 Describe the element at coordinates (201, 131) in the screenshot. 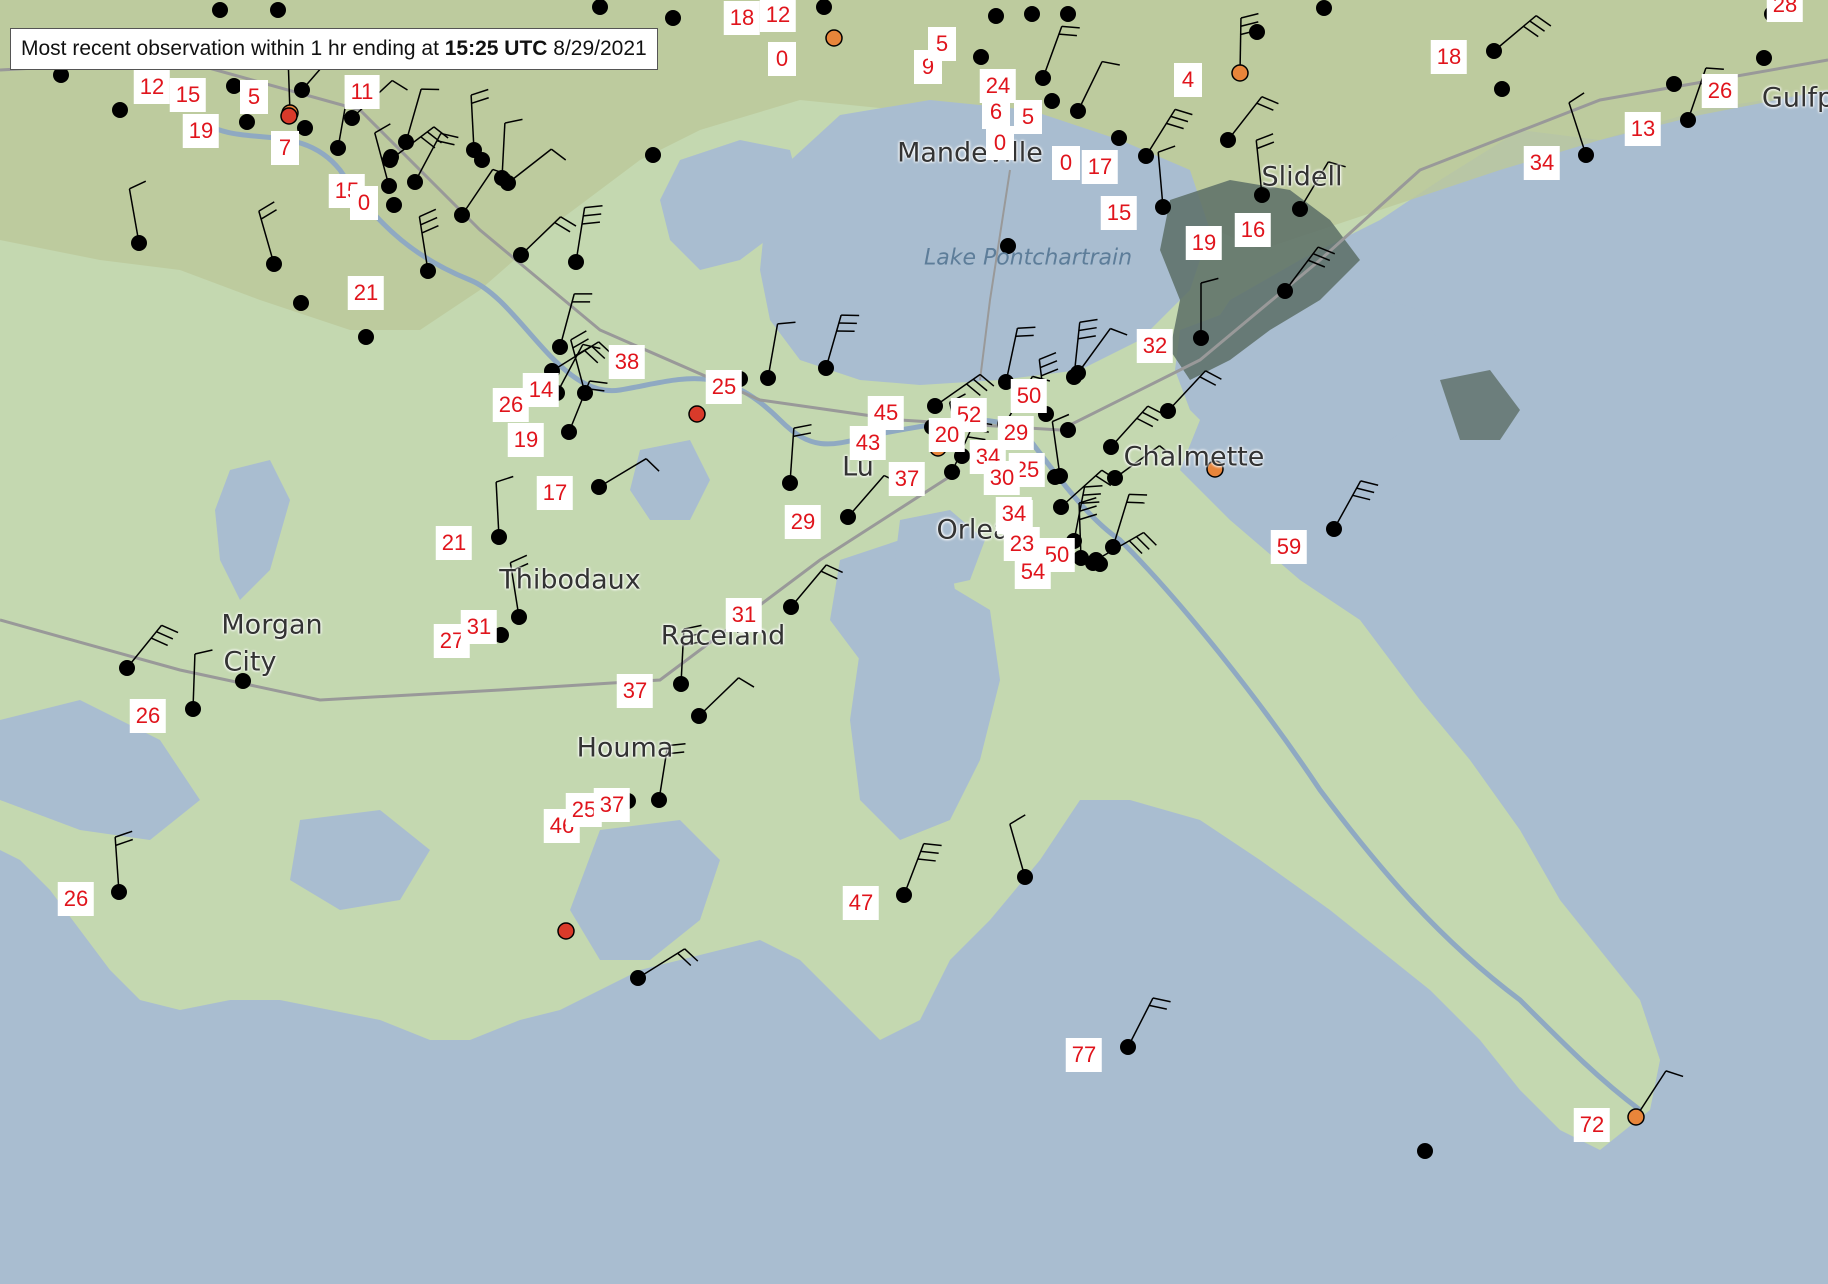

I see `wind-speed-label: 19` at that location.